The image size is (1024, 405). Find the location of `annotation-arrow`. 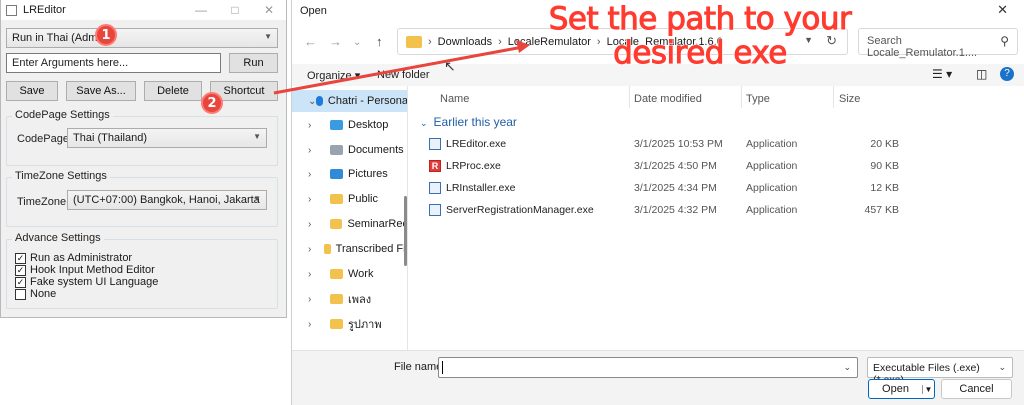

annotation-arrow is located at coordinates (401, 67).